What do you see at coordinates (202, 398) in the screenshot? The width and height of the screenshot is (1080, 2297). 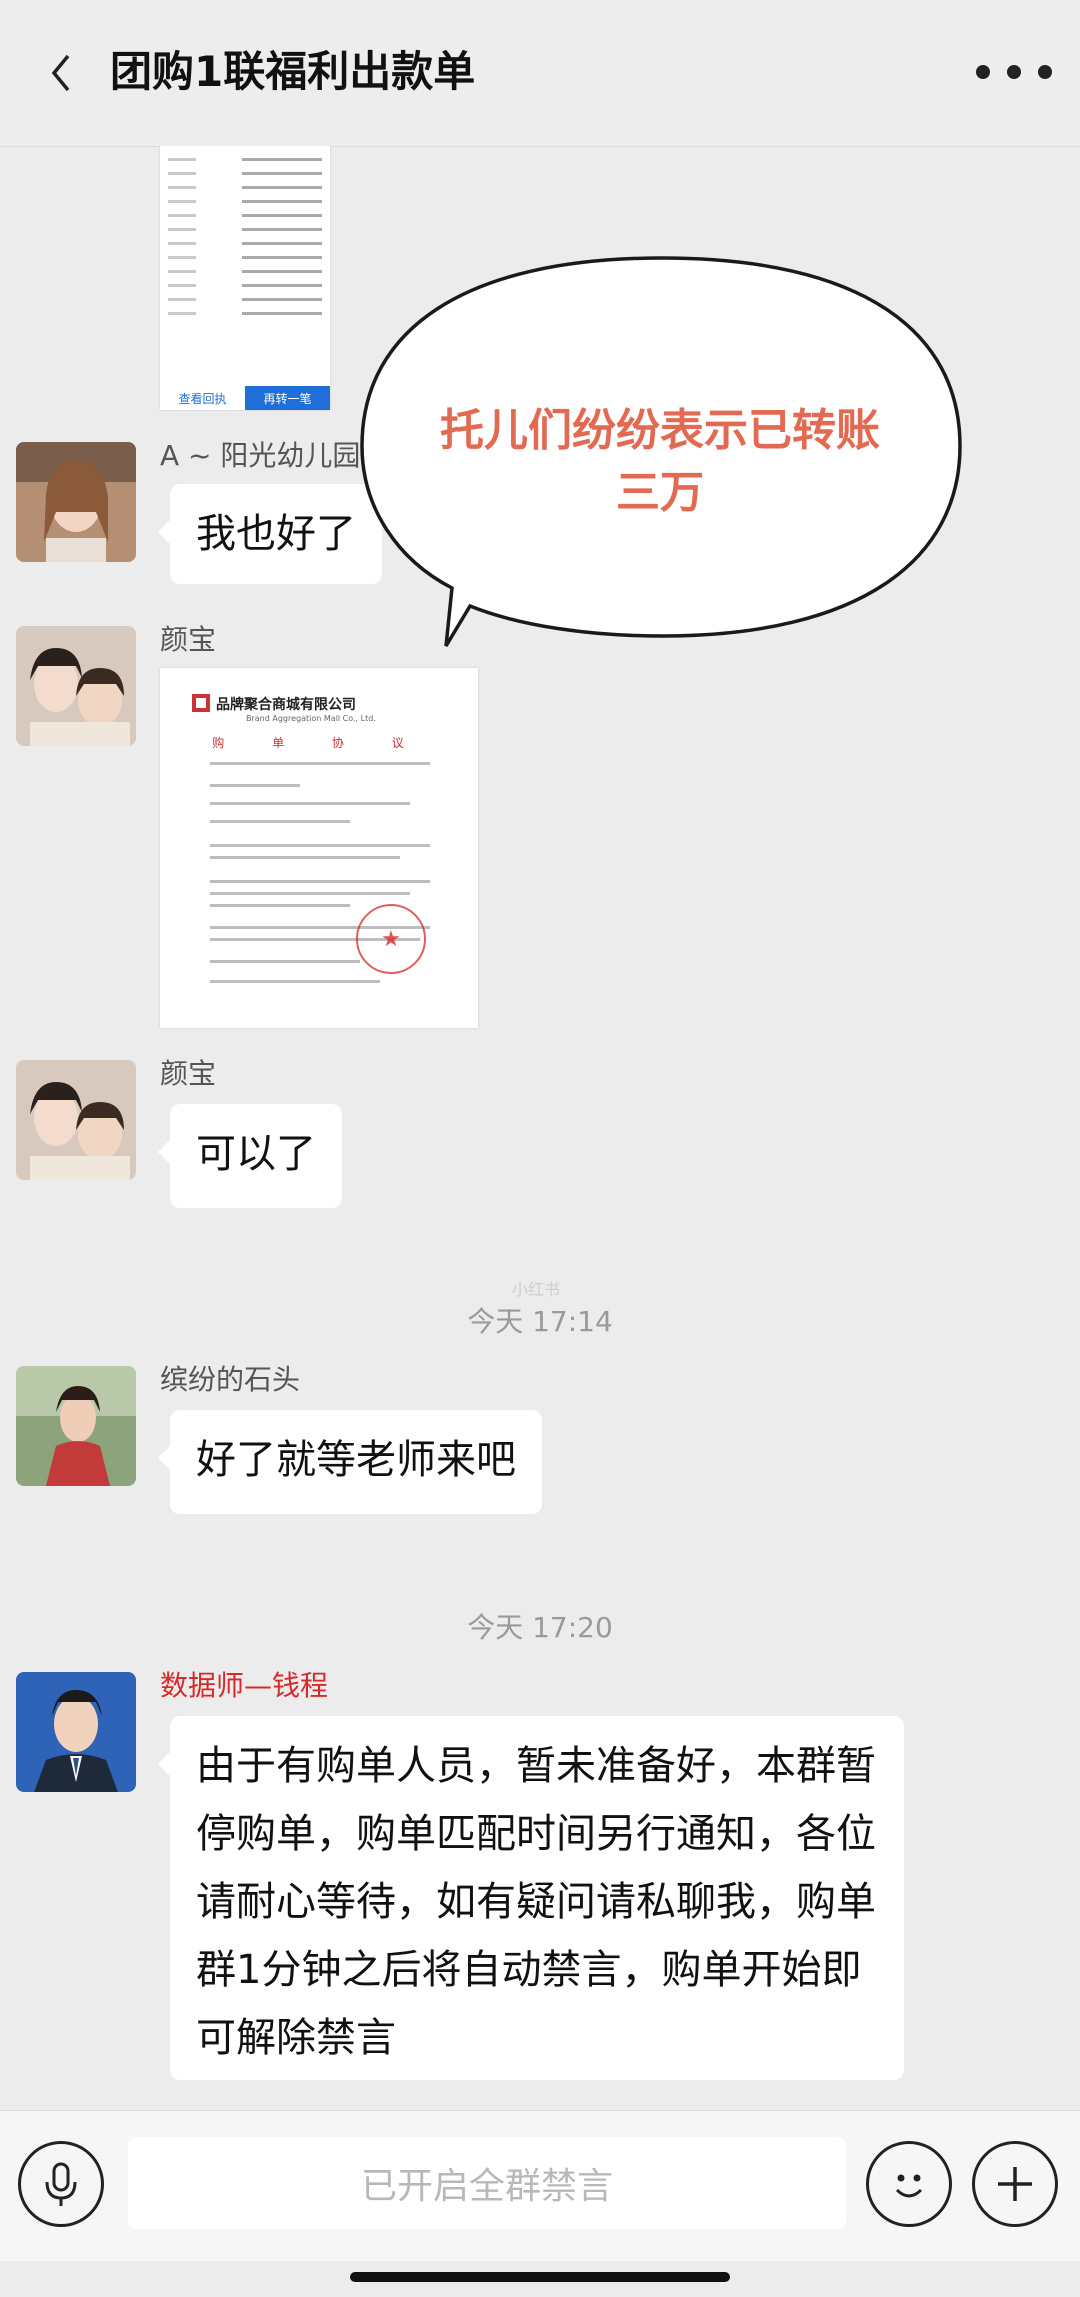 I see `receipt-view-button: 查看回执` at bounding box center [202, 398].